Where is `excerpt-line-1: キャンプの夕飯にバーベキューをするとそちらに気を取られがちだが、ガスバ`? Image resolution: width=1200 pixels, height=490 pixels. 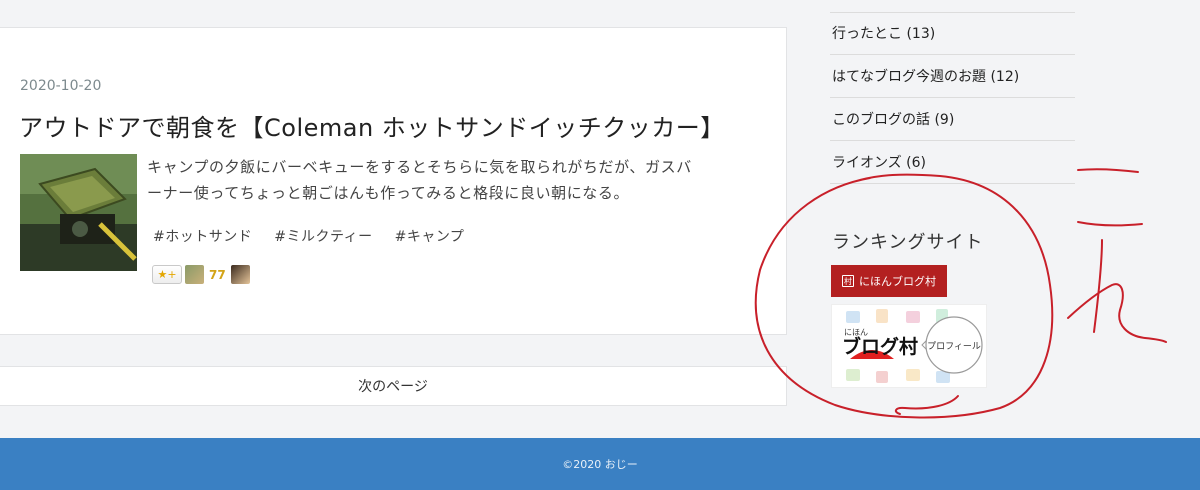 excerpt-line-1: キャンプの夕飯にバーベキューをするとそちらに気を取られがちだが、ガスバ is located at coordinates (419, 167).